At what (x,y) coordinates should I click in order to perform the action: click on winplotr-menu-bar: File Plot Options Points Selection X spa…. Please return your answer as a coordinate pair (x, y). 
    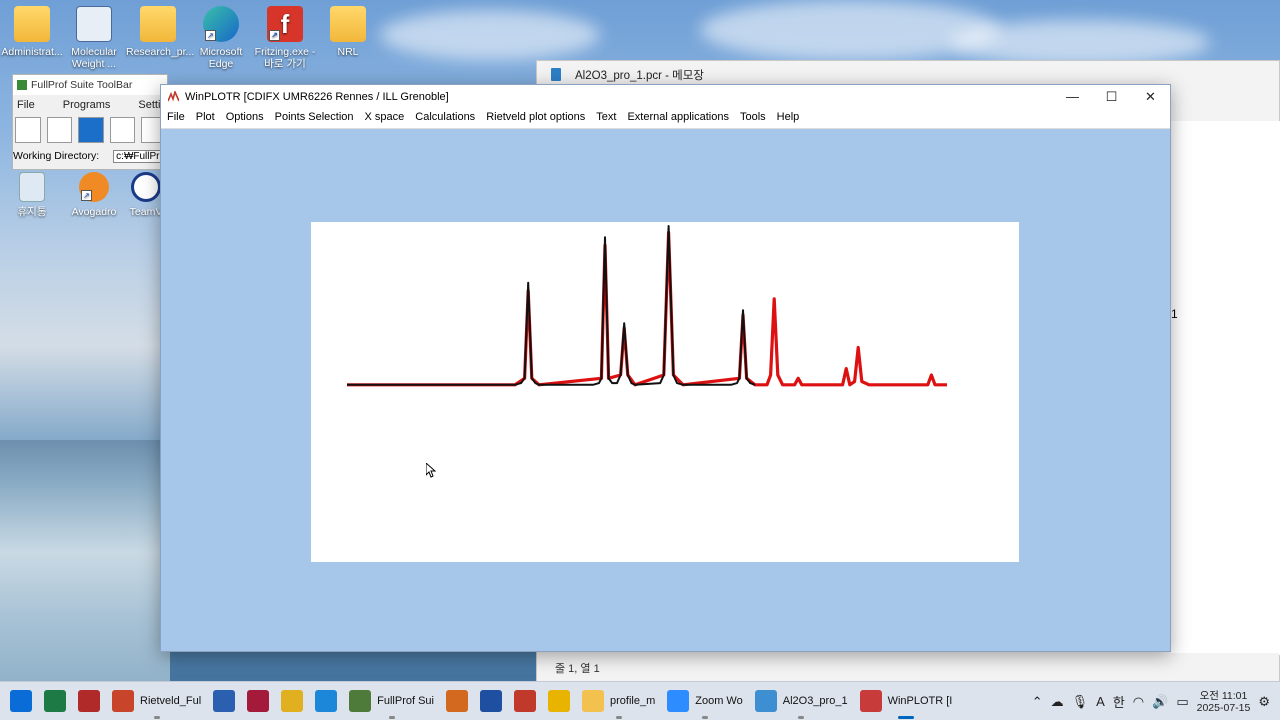
    Looking at the image, I should click on (665, 119).